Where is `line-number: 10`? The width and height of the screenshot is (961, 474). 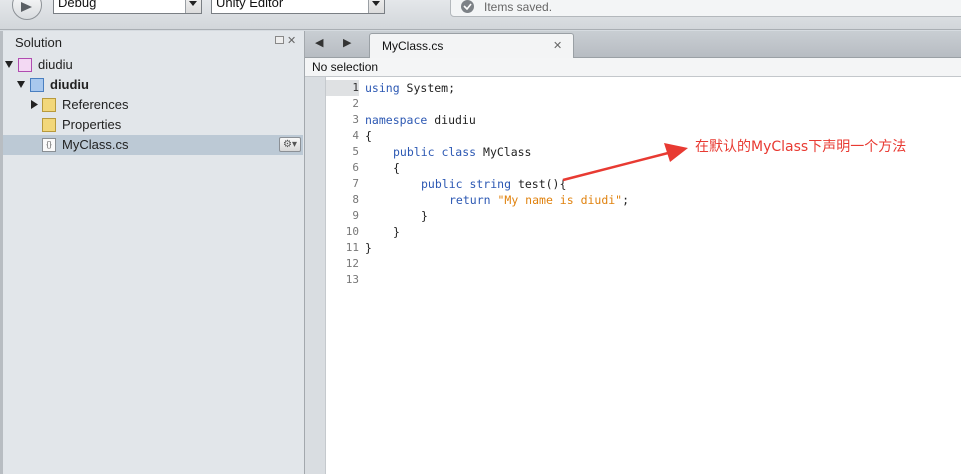 line-number: 10 is located at coordinates (352, 231).